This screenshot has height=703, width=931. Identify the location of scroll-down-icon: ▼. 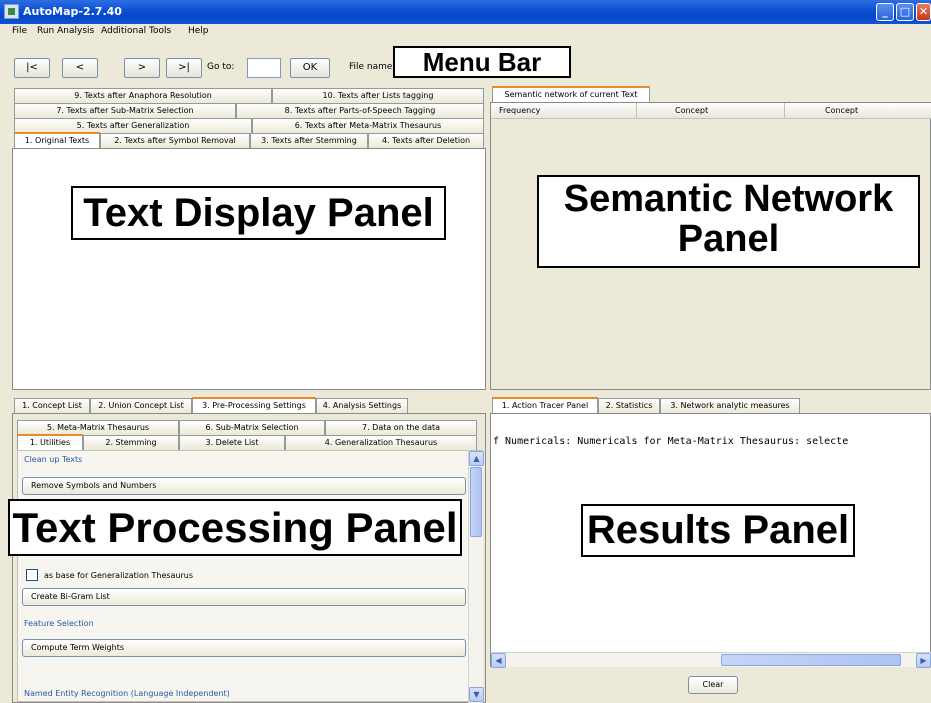
(476, 694).